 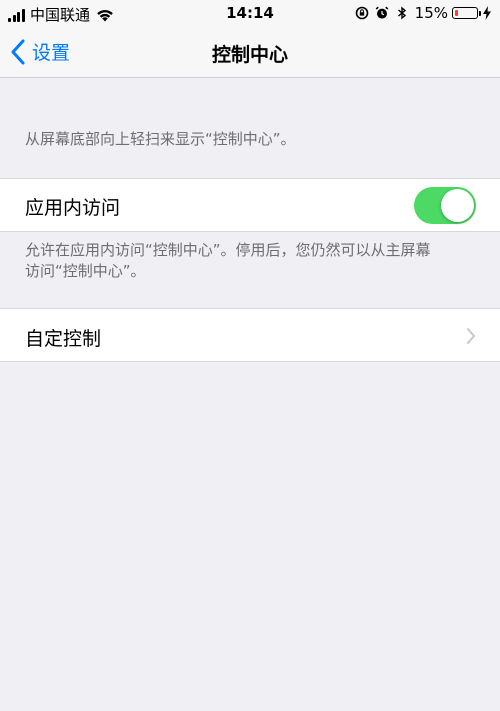 What do you see at coordinates (471, 336) in the screenshot?
I see `chevron-right-icon` at bounding box center [471, 336].